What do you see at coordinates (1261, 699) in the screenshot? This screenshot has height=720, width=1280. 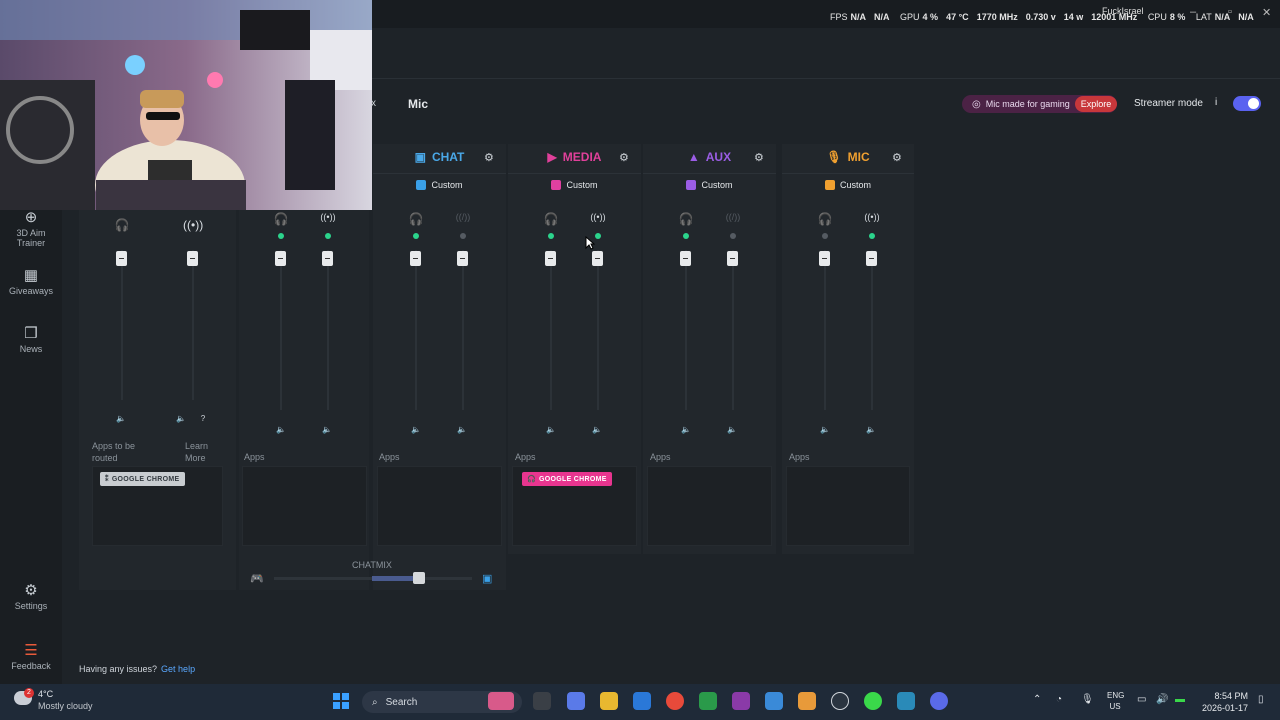 I see `notification-center-icon: ▯` at bounding box center [1261, 699].